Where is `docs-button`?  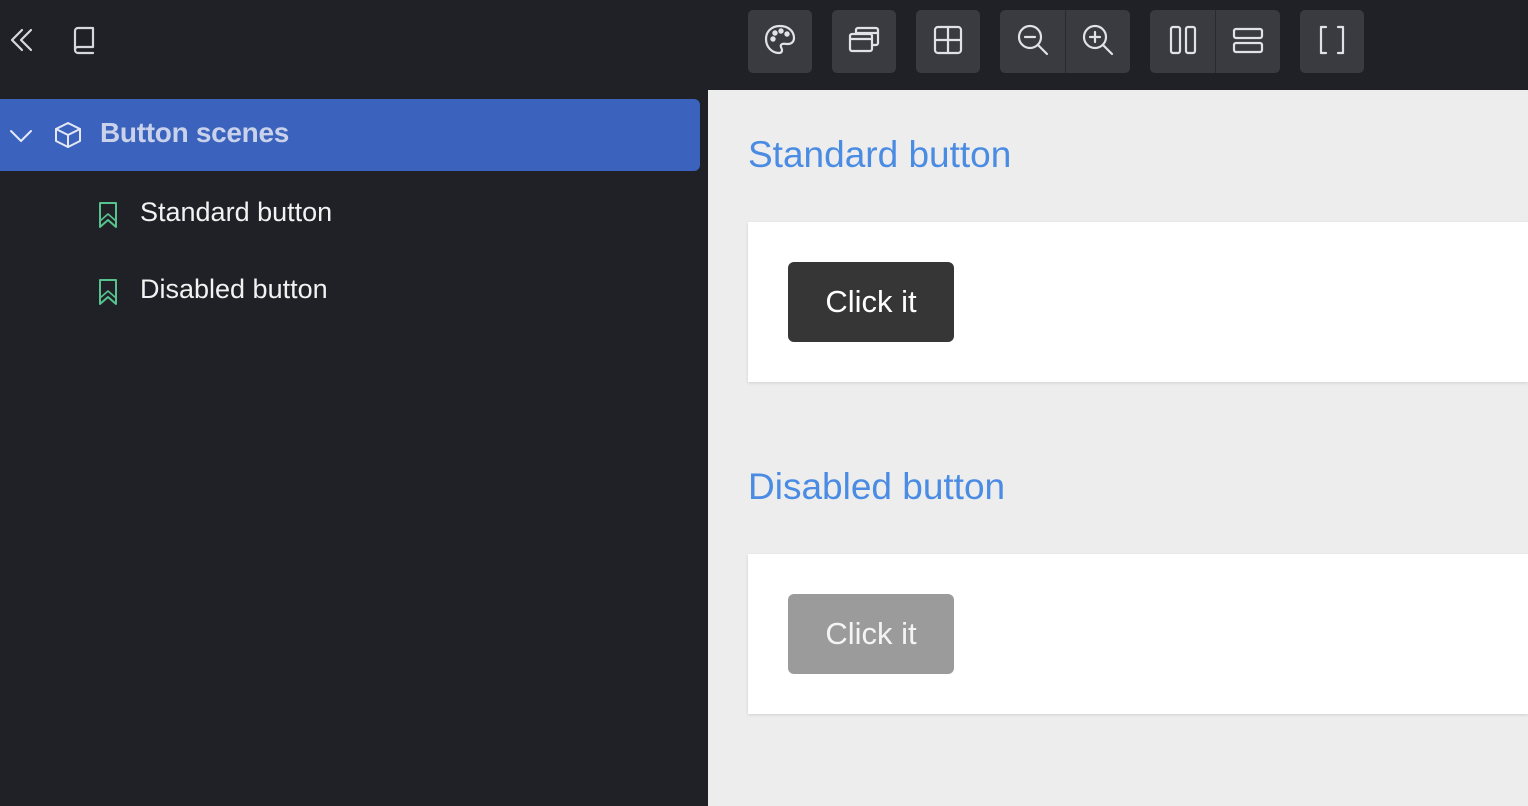
docs-button is located at coordinates (84, 42).